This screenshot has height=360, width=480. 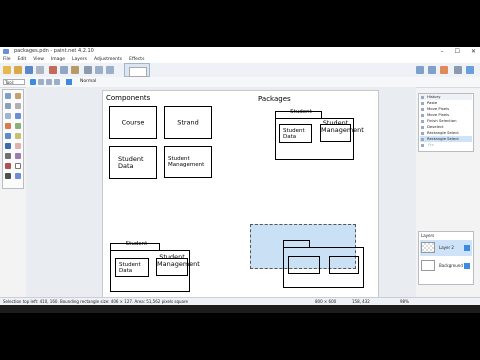 I want to click on package-bottom-tab-label: Student, so click(x=136, y=244).